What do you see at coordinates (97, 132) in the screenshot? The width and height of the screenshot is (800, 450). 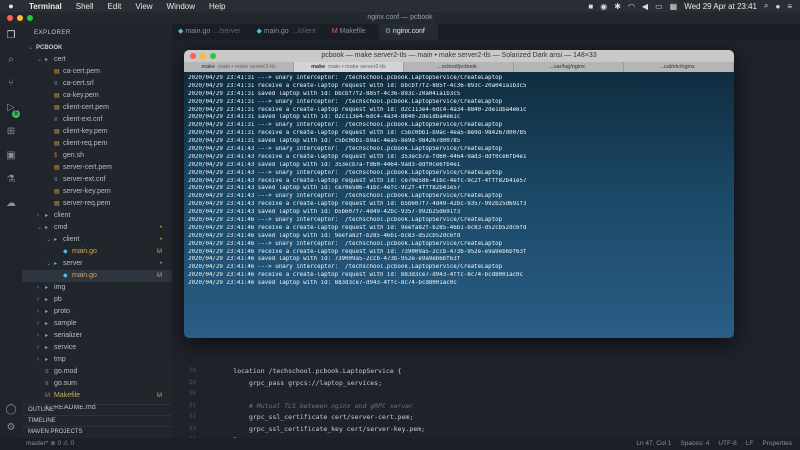 I see `file-item: ▤ client-key.pem` at bounding box center [97, 132].